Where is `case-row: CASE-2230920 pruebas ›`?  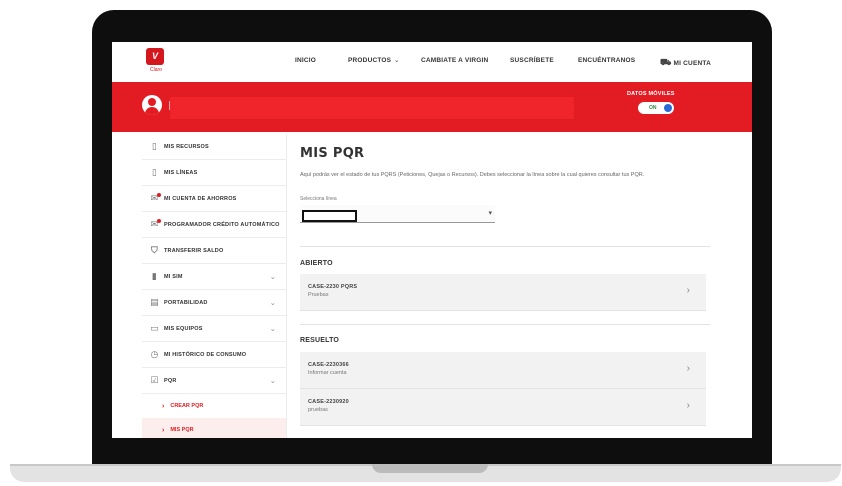 case-row: CASE-2230920 pruebas › is located at coordinates (503, 407).